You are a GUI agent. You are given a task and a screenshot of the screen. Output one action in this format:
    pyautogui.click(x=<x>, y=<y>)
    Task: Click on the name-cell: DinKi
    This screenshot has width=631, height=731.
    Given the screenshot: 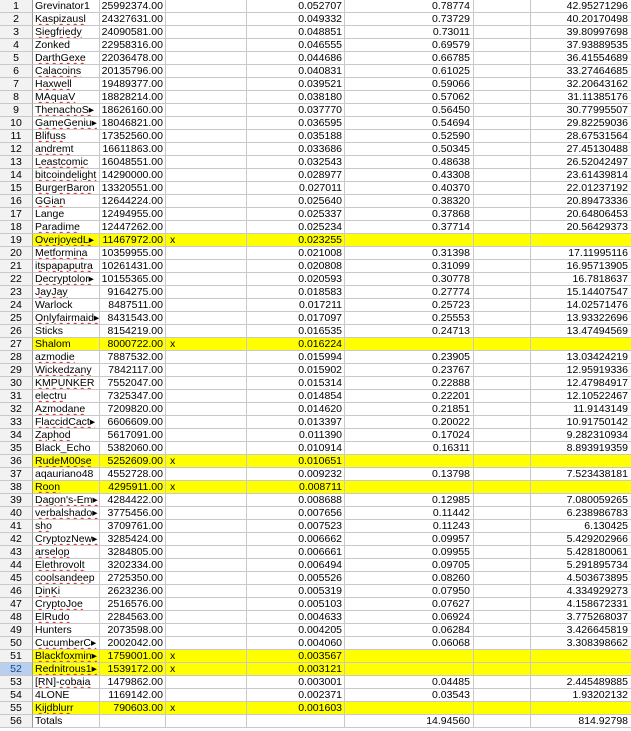 What is the action you would take?
    pyautogui.click(x=66, y=591)
    